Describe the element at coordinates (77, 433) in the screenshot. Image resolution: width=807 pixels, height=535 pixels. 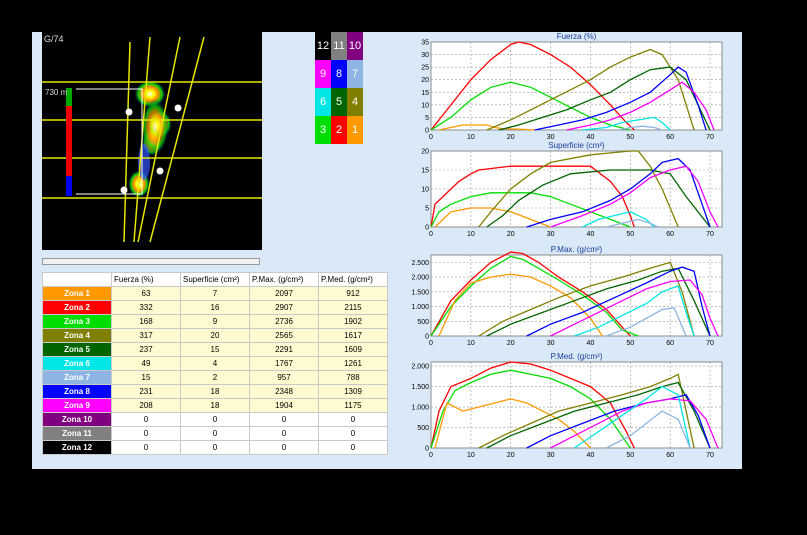
I see `zone-name-cell: Zona 11` at that location.